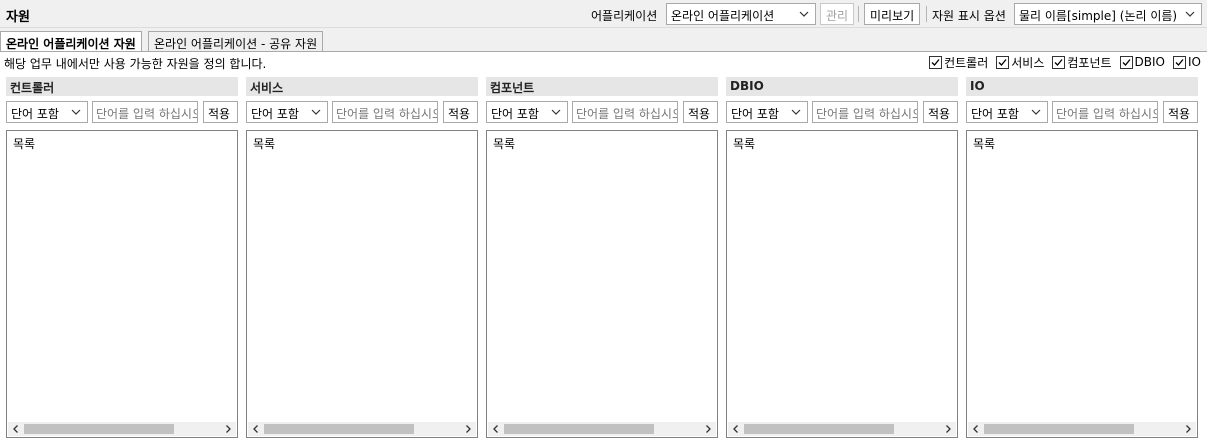 Image resolution: width=1207 pixels, height=441 pixels. I want to click on application-select: 온라인 어플리케이션, so click(741, 14).